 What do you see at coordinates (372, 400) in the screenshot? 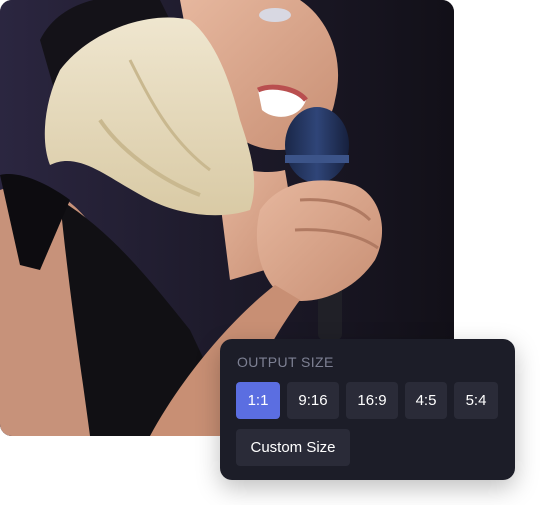
I see `ratio-16-9-button: 16:9` at bounding box center [372, 400].